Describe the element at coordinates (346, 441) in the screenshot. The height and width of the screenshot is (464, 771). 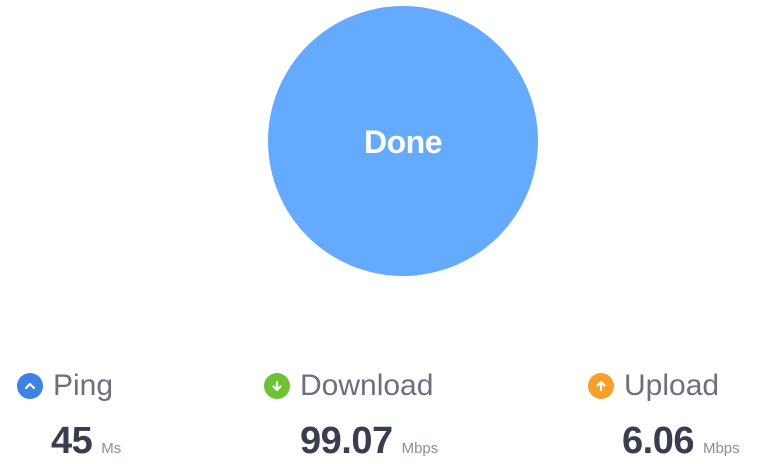
I see `download-value: 99.07` at that location.